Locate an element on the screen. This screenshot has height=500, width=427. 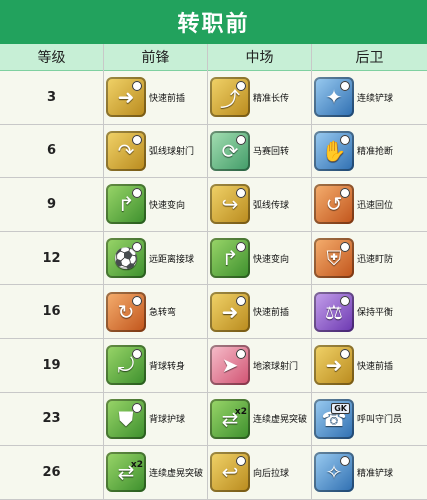
skill-cell: ⟳ 马赛回转 is located at coordinates (249, 151).